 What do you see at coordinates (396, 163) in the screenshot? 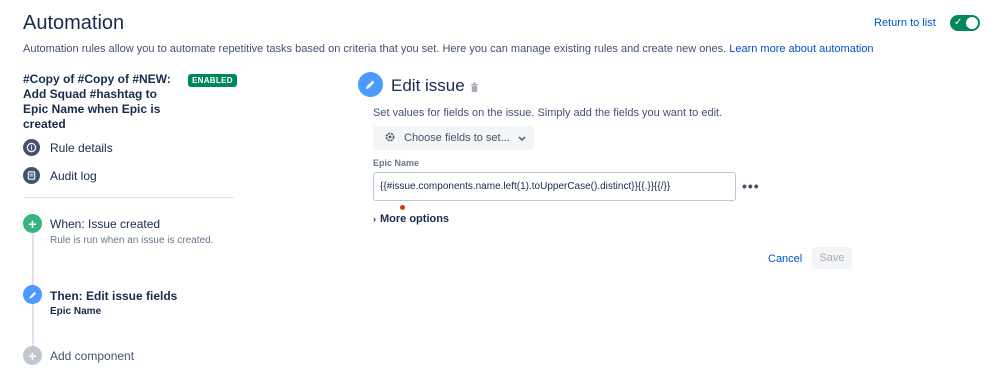
I see `epic-name-label: Epic Name` at bounding box center [396, 163].